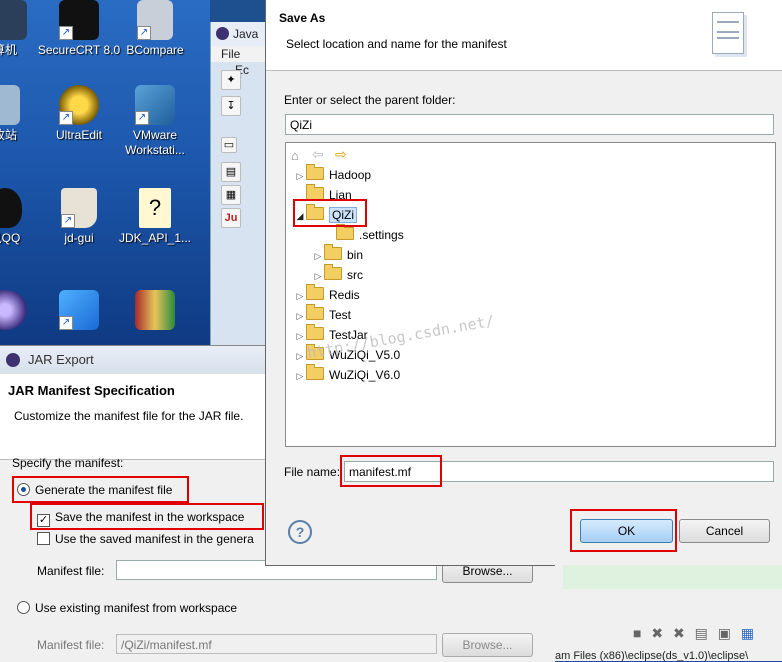  Describe the element at coordinates (652, 656) in the screenshot. I see `console-path-text: am Files (x86)\eclipse(ds_v1.0)\eclipse\` at that location.